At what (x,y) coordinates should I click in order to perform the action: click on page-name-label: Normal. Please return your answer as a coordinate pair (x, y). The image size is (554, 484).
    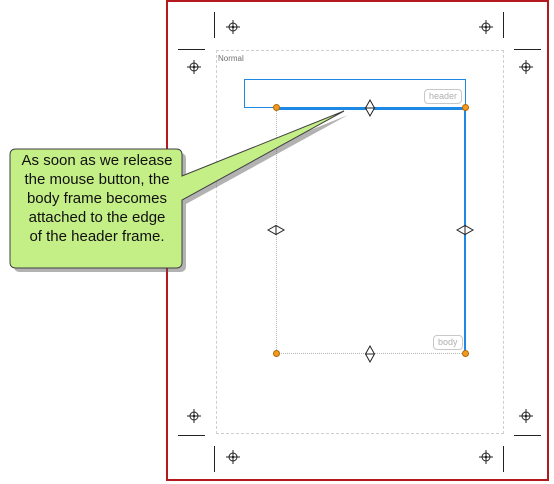
    Looking at the image, I should click on (231, 58).